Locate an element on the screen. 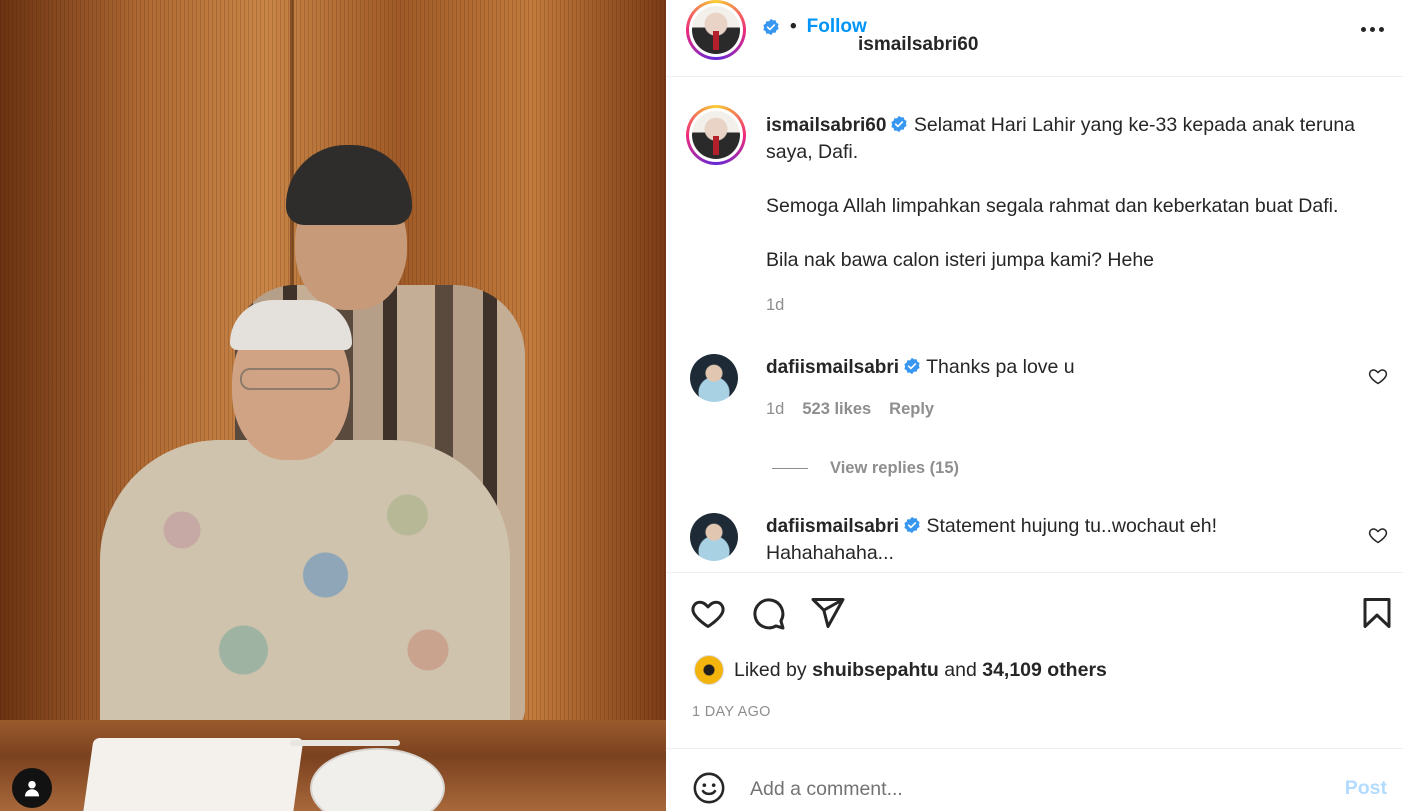 Image resolution: width=1403 pixels, height=811 pixels. photo-beanie is located at coordinates (349, 185).